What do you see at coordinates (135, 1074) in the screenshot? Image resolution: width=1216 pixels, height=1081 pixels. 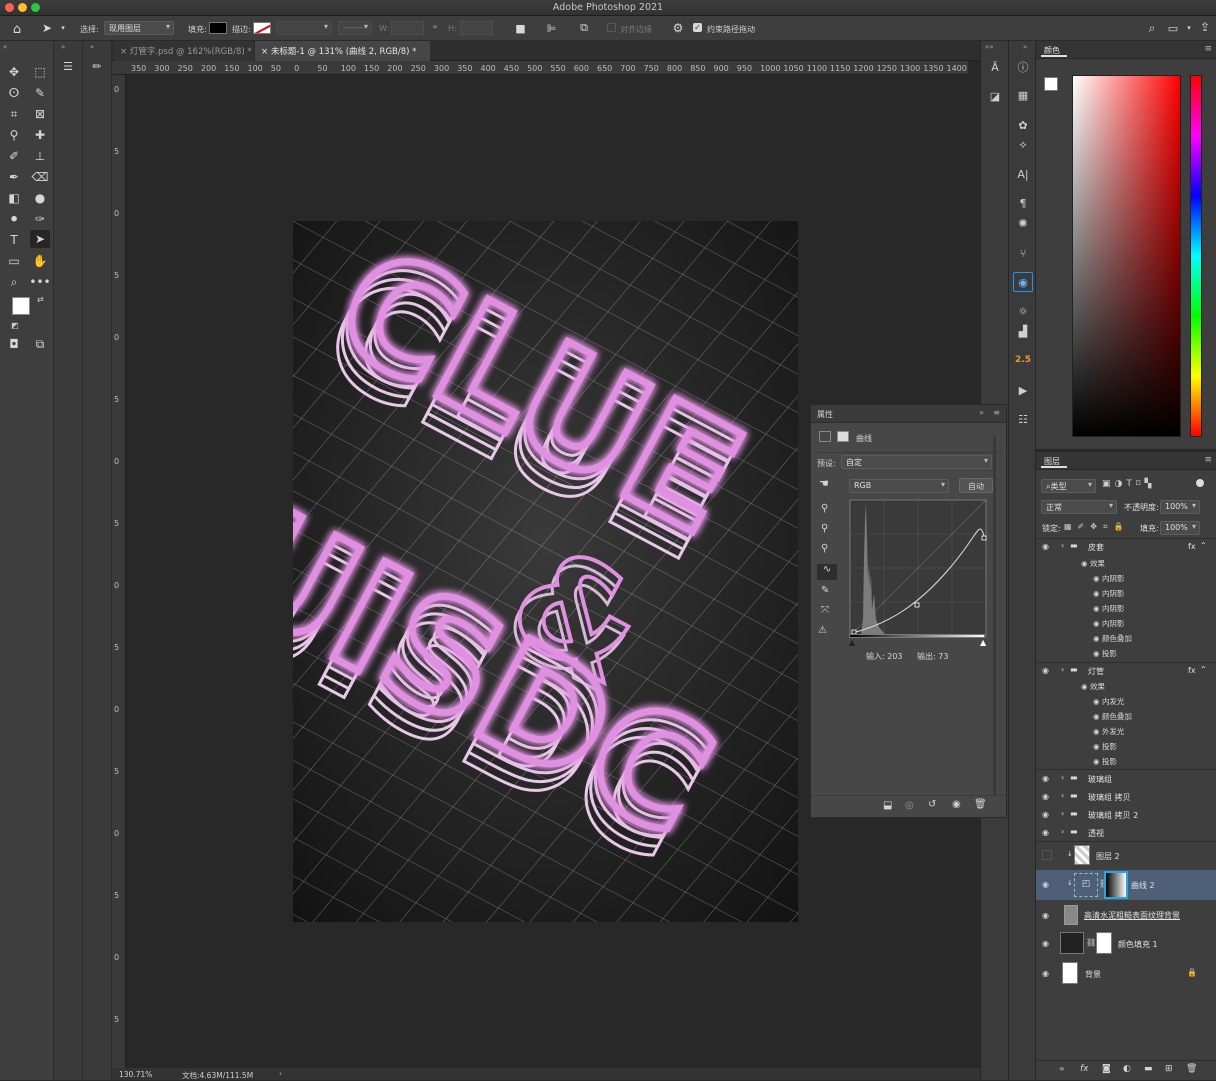 I see `zoom-level: 130.71%` at bounding box center [135, 1074].